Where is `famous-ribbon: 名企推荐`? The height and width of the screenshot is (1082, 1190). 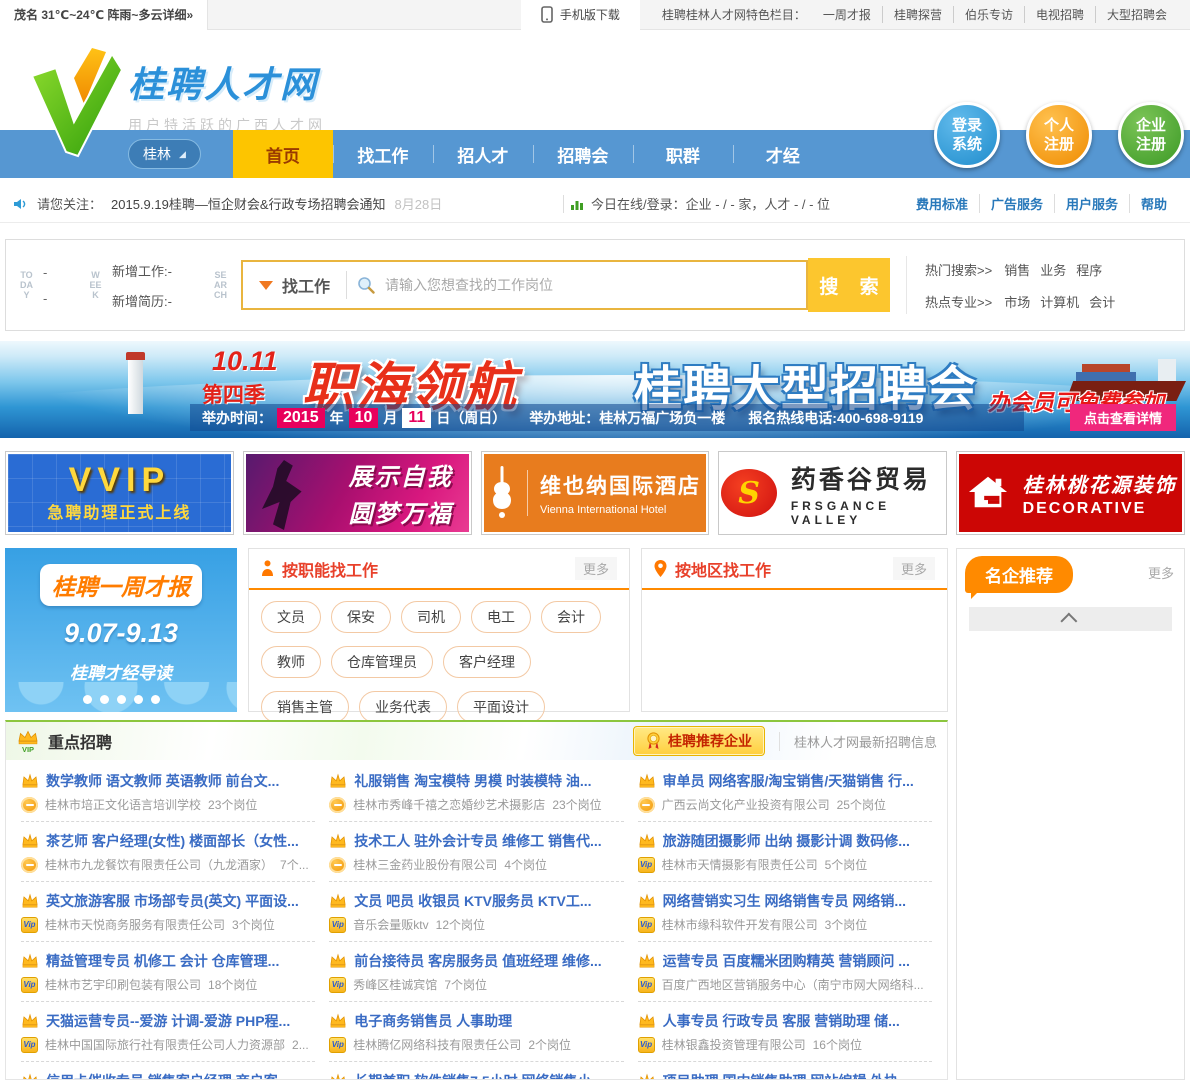
famous-ribbon: 名企推荐 is located at coordinates (1019, 577).